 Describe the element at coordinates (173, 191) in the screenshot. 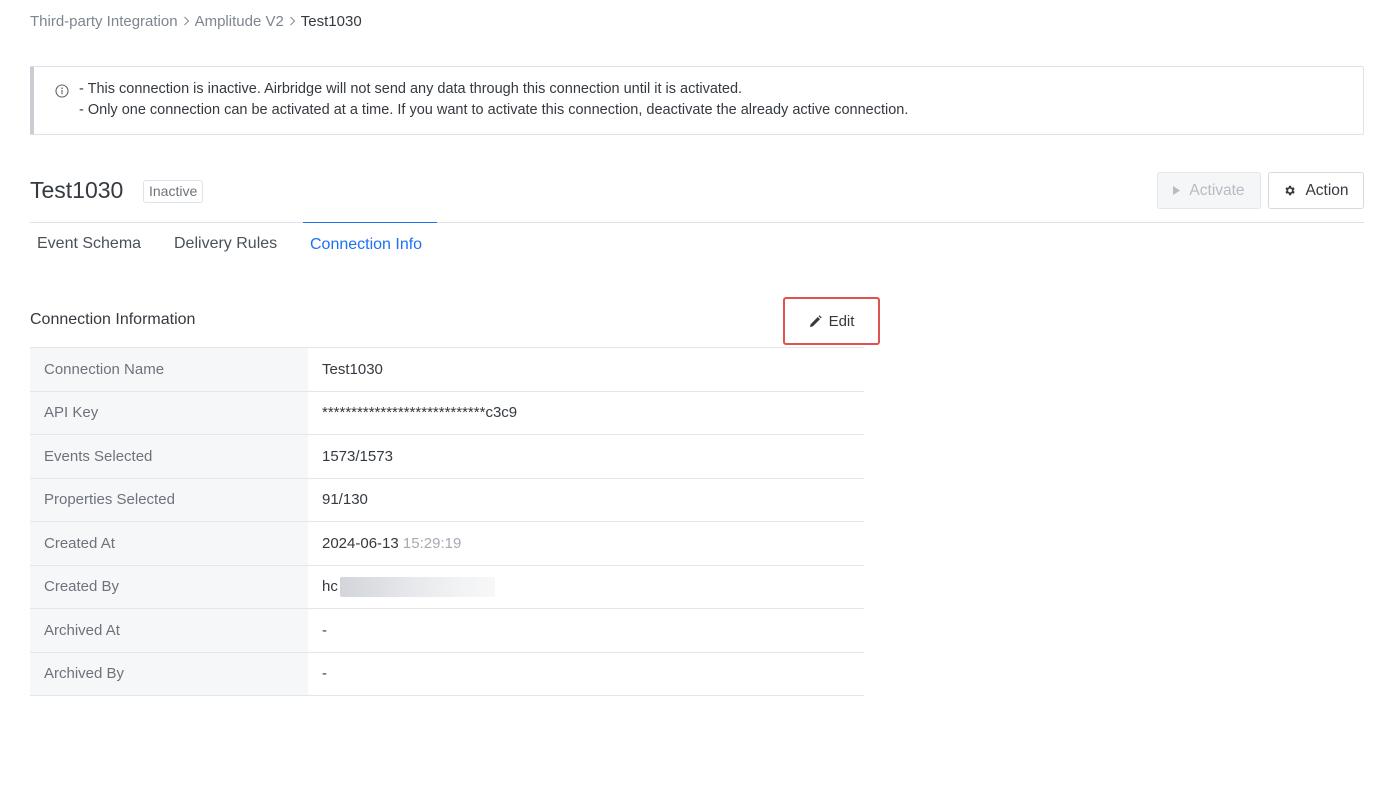

I see `status-badge: Inactive` at that location.